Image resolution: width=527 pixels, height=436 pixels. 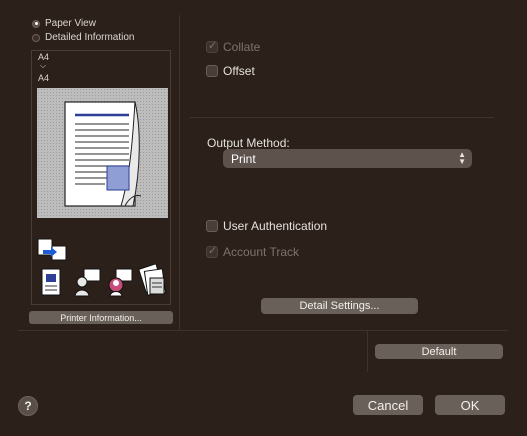 I want to click on chevron-updown-icon: ▲ ▼, so click(x=462, y=158).